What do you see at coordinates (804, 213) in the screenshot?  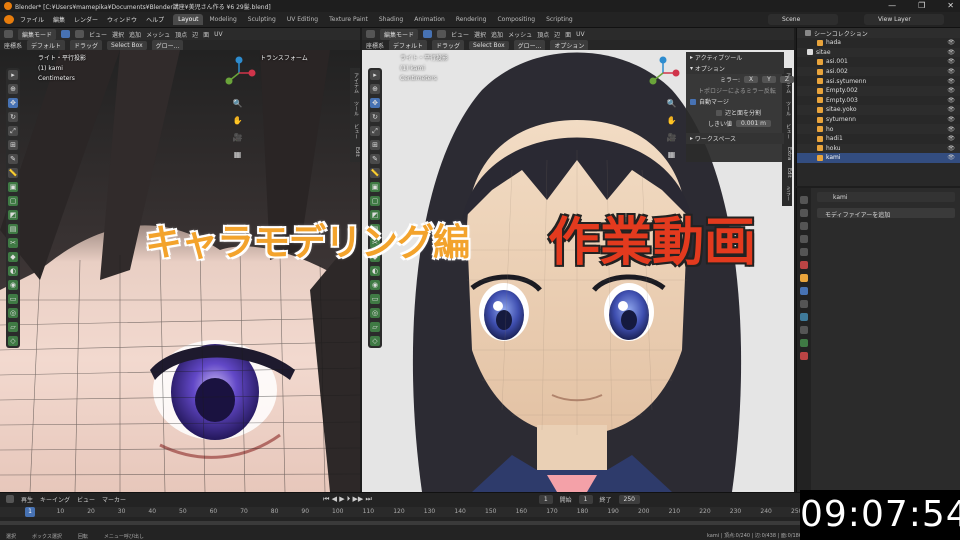 I see `render-tab-icon` at bounding box center [804, 213].